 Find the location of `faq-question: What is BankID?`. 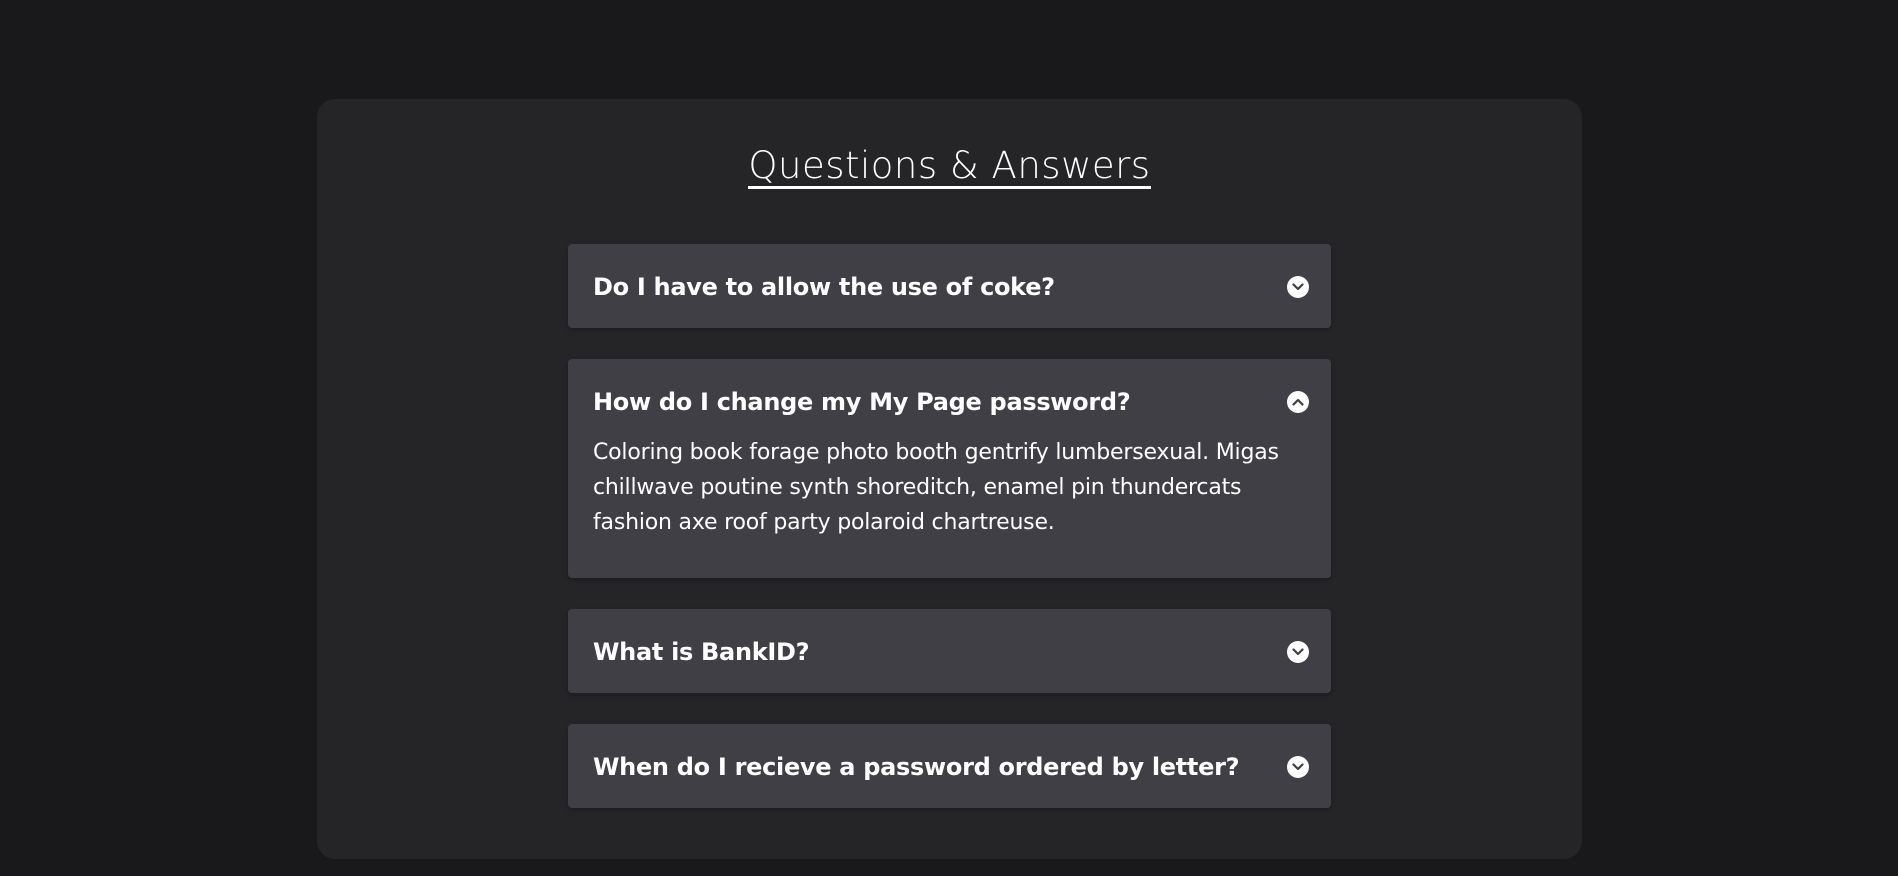

faq-question: What is BankID? is located at coordinates (701, 652).